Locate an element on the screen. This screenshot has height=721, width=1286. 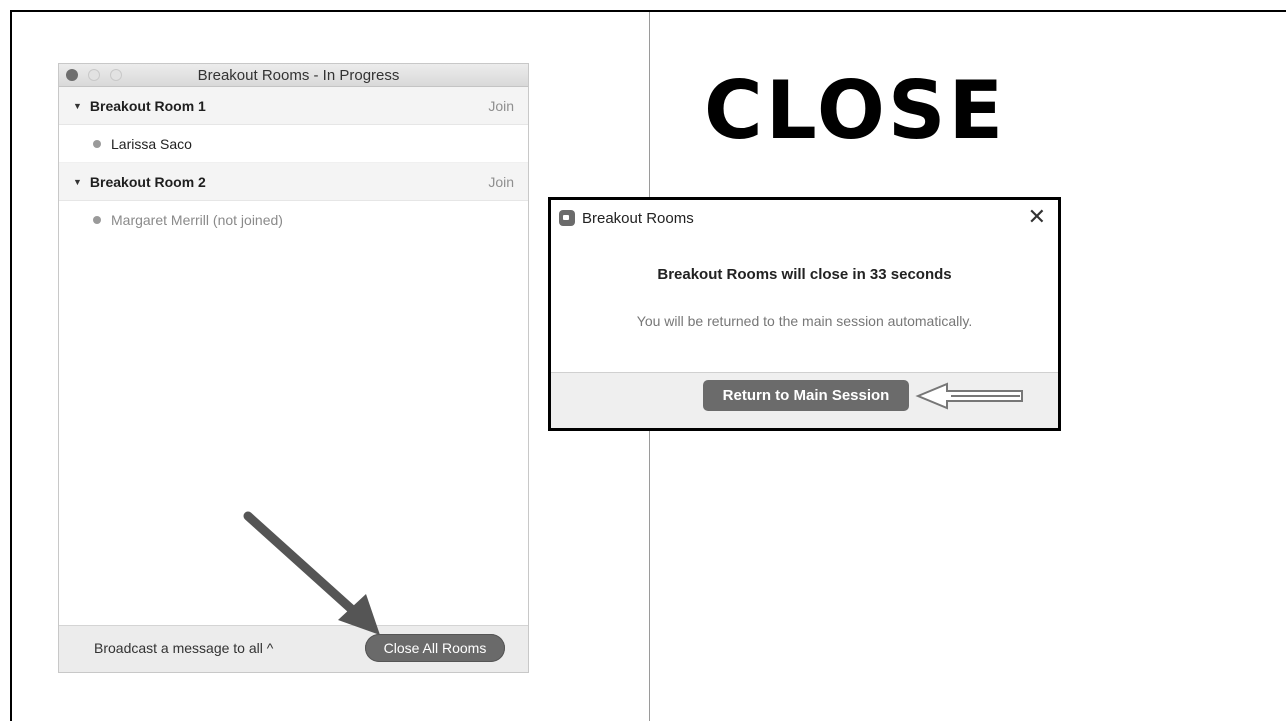
dialog-title: Breakout Rooms is located at coordinates (638, 218).